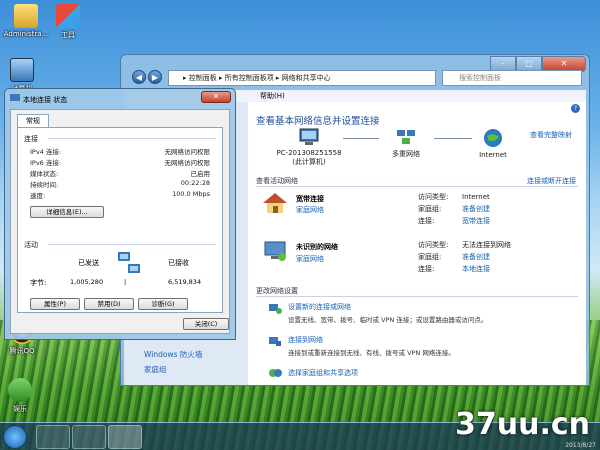 Image resolution: width=600 pixels, height=450 pixels. What do you see at coordinates (580, 445) in the screenshot?
I see `datestamp: 2013/8/27` at bounding box center [580, 445].